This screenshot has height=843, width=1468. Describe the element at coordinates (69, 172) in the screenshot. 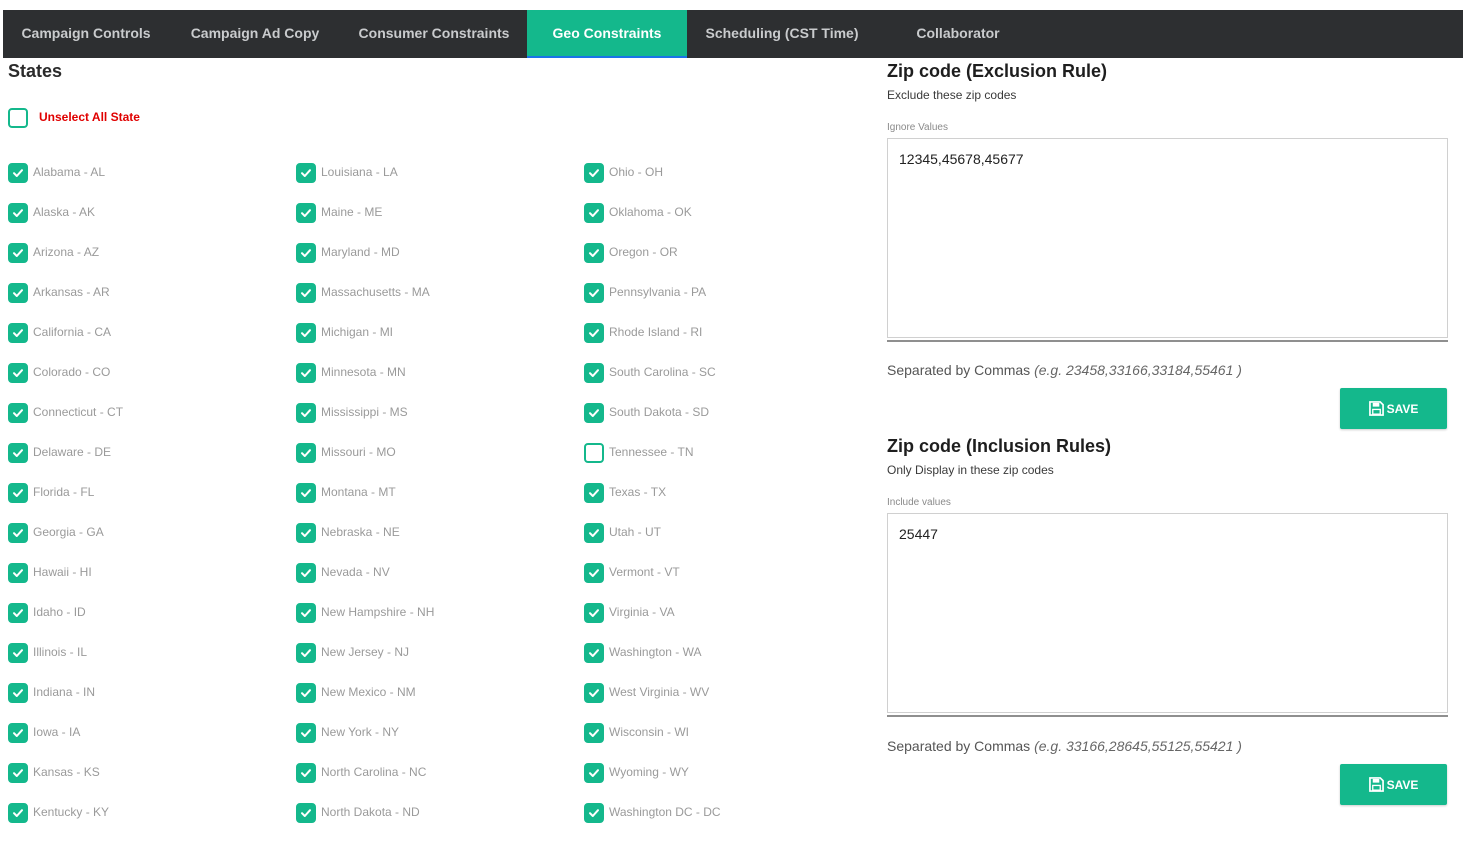

I see `state-label: Alabama - AL` at that location.